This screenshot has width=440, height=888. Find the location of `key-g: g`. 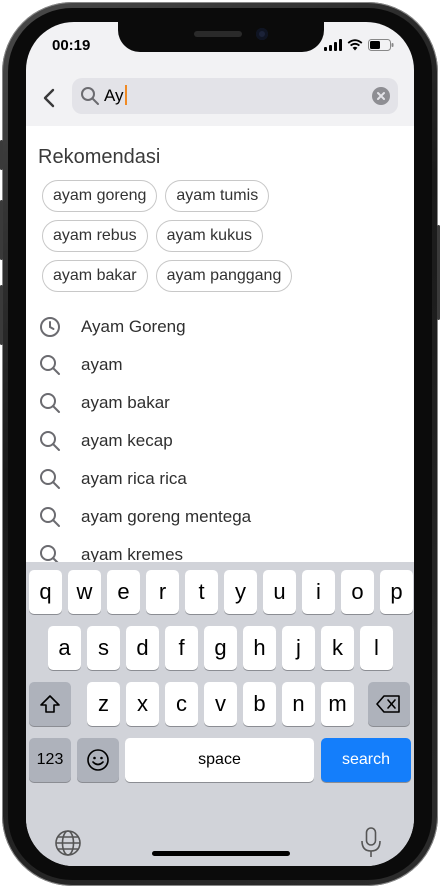

key-g: g is located at coordinates (220, 648).